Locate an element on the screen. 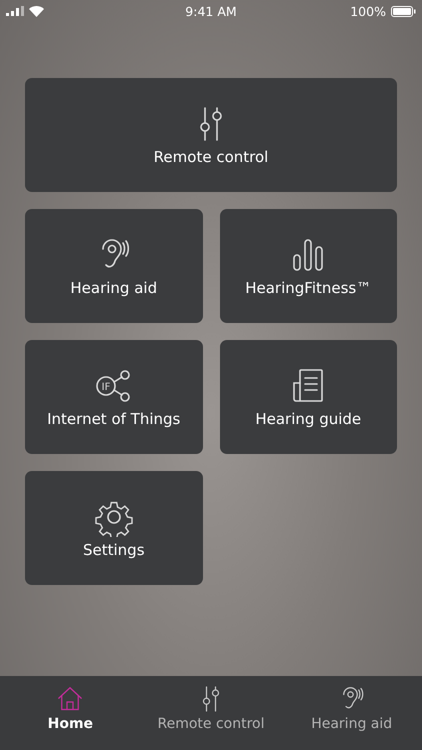 Image resolution: width=422 pixels, height=750 pixels. tile-button: Hearing guide is located at coordinates (308, 397).